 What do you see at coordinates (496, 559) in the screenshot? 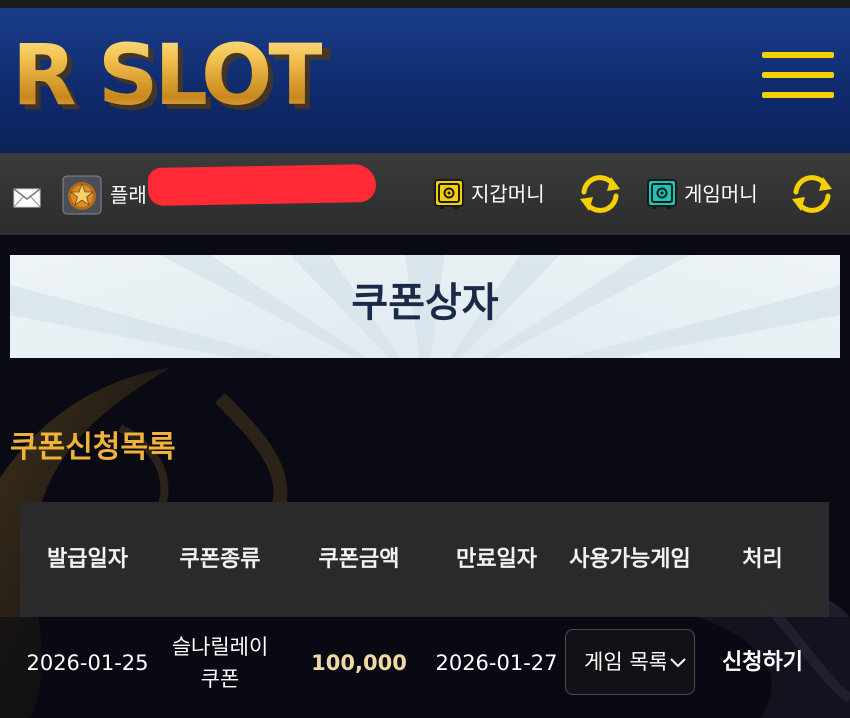
I see `column-header-expiry-date: 만료일자` at bounding box center [496, 559].